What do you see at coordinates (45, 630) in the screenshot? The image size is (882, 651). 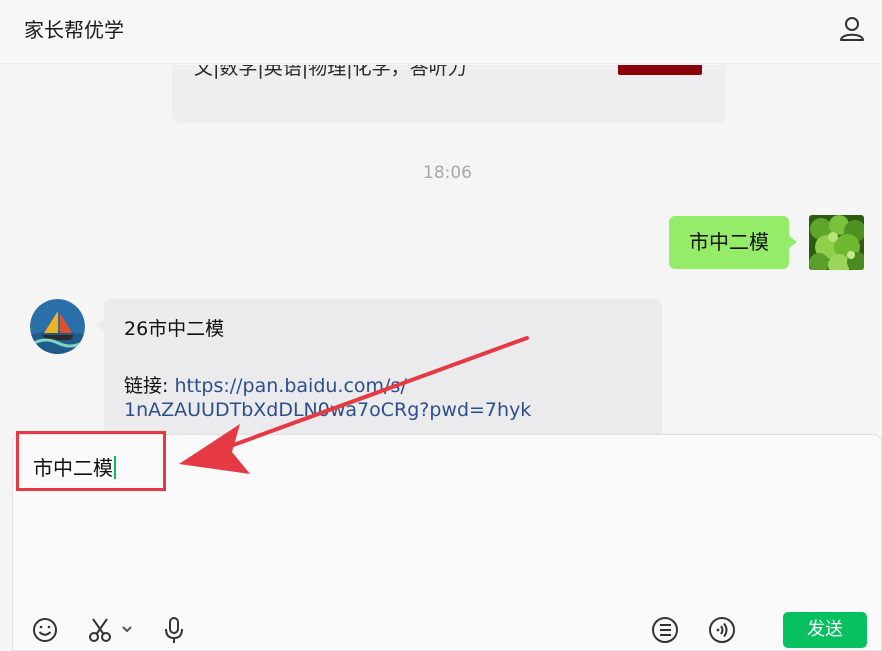 I see `emoji-icon` at bounding box center [45, 630].